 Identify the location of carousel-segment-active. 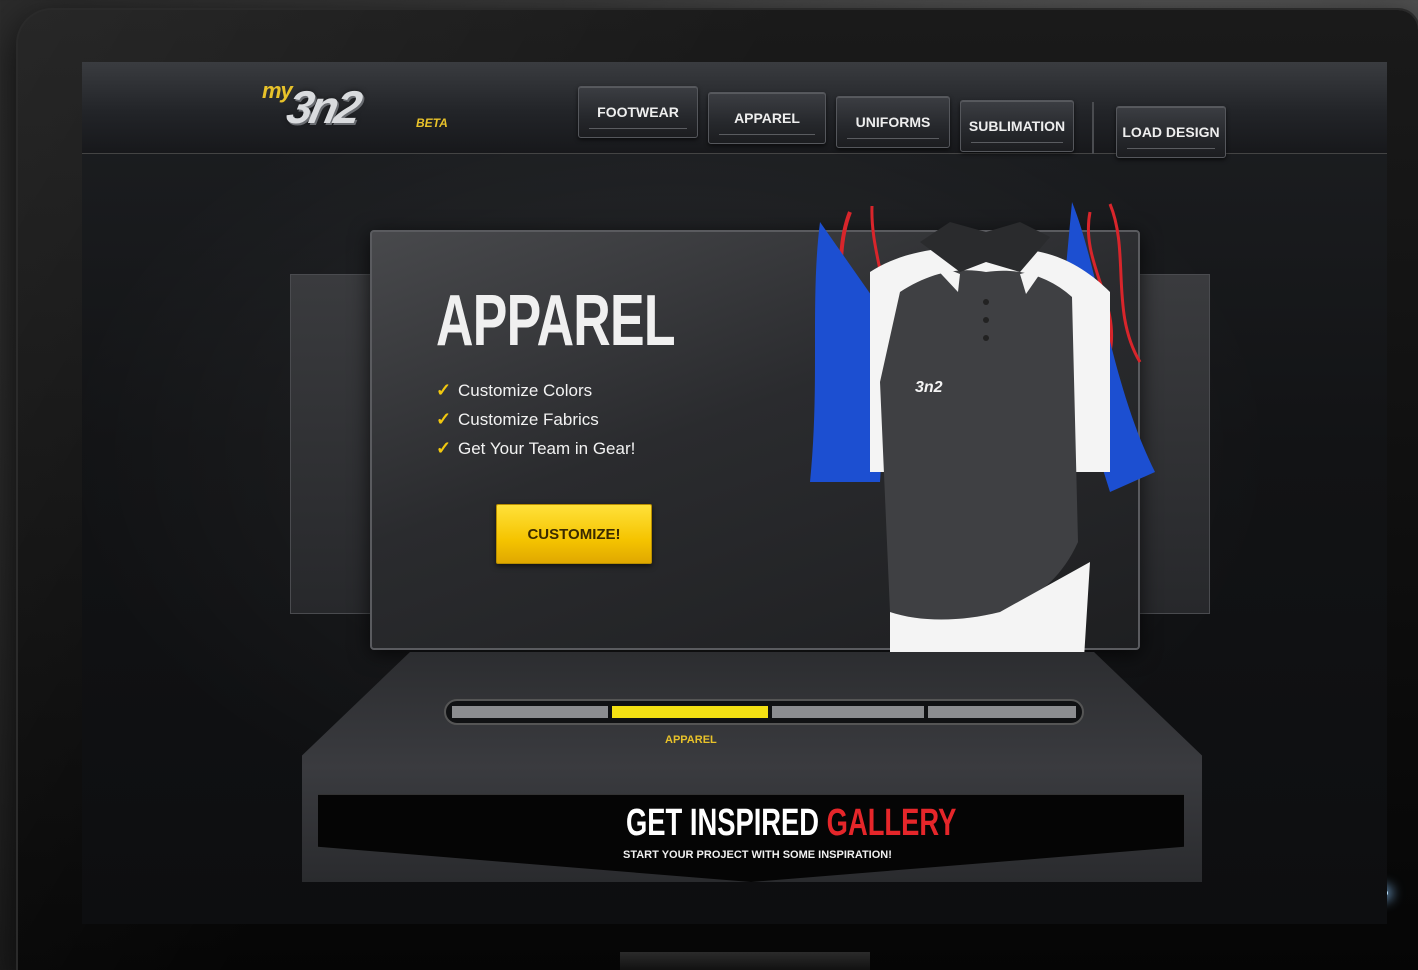
(690, 712).